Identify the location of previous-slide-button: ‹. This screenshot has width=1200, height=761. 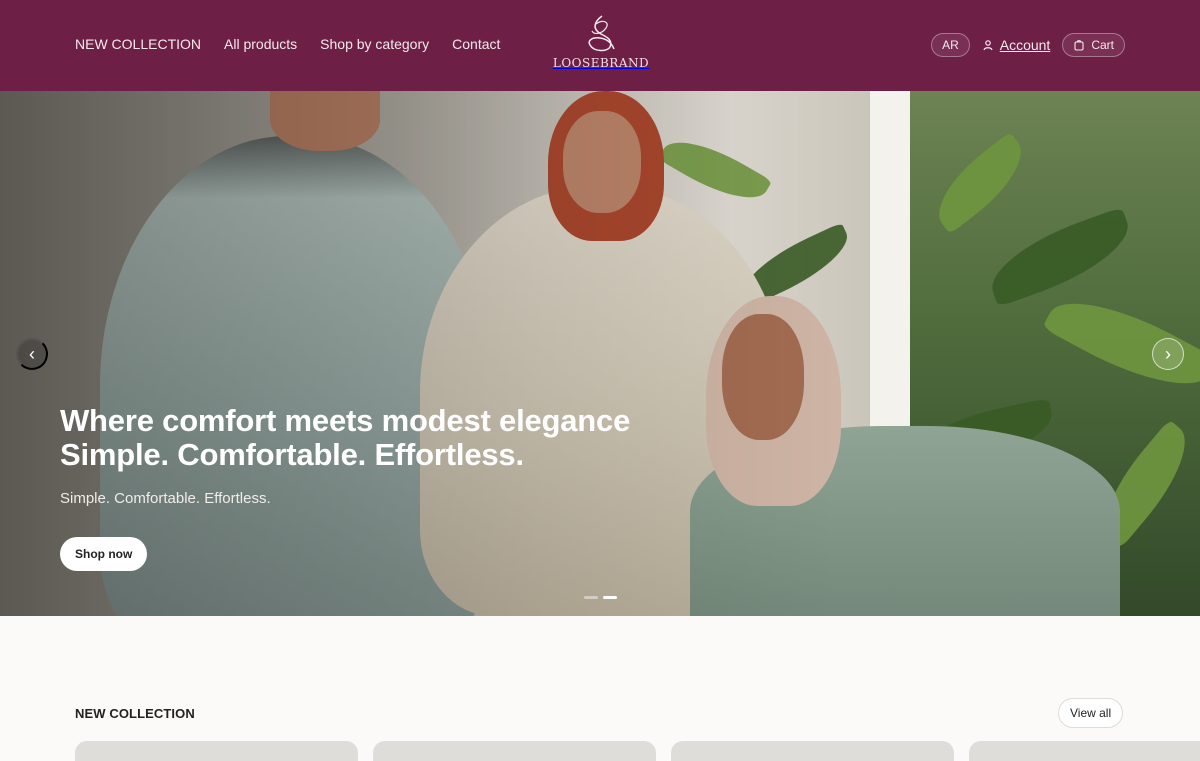
(32, 354).